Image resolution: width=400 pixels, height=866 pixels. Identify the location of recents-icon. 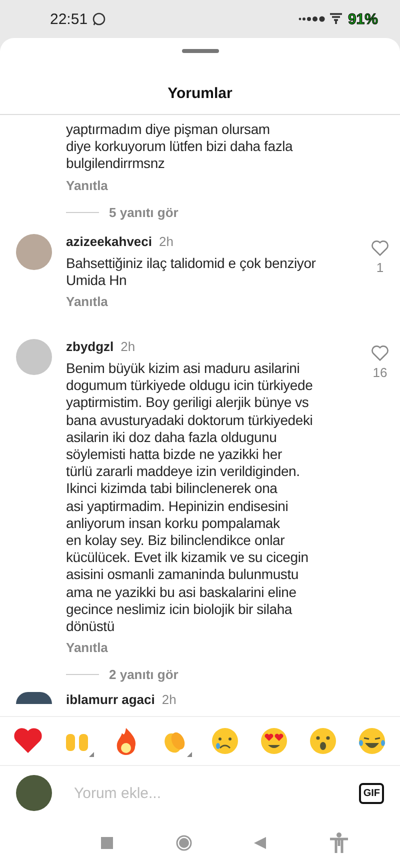
(107, 843).